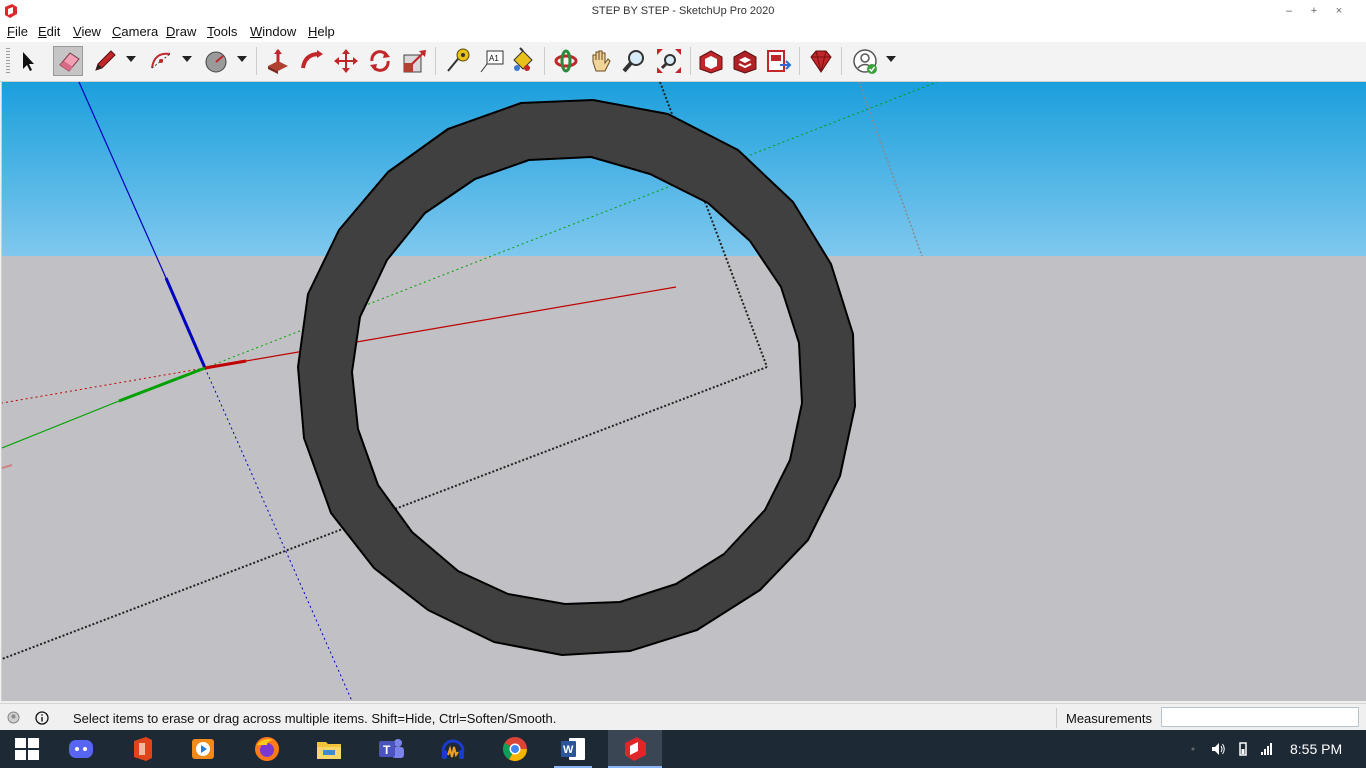 The image size is (1366, 768). I want to click on zoom-tool, so click(634, 61).